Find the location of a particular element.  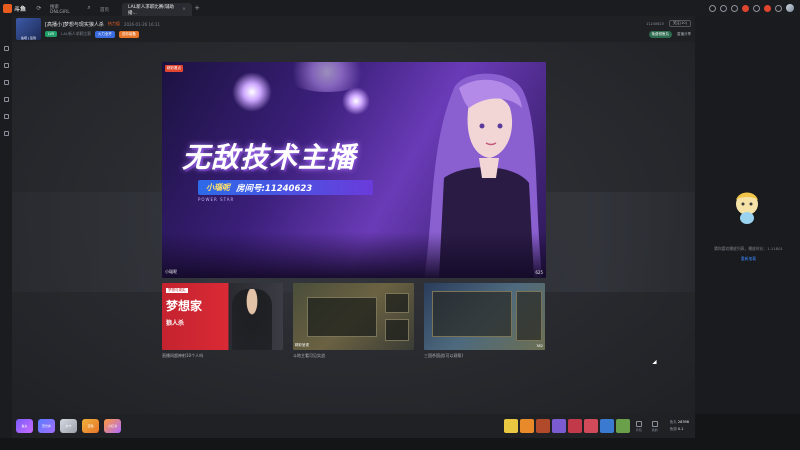

sidebar-item-history is located at coordinates (6, 48).